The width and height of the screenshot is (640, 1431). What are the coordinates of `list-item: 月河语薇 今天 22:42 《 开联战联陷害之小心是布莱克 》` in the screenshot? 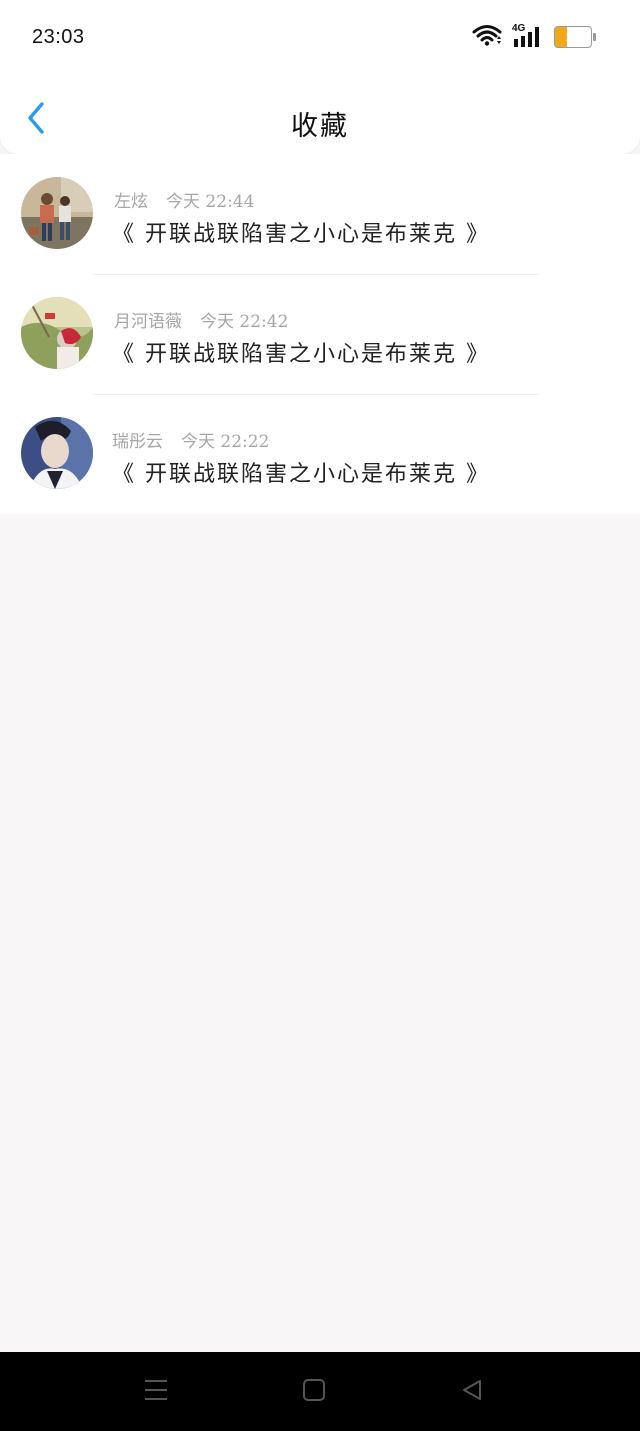 It's located at (320, 334).